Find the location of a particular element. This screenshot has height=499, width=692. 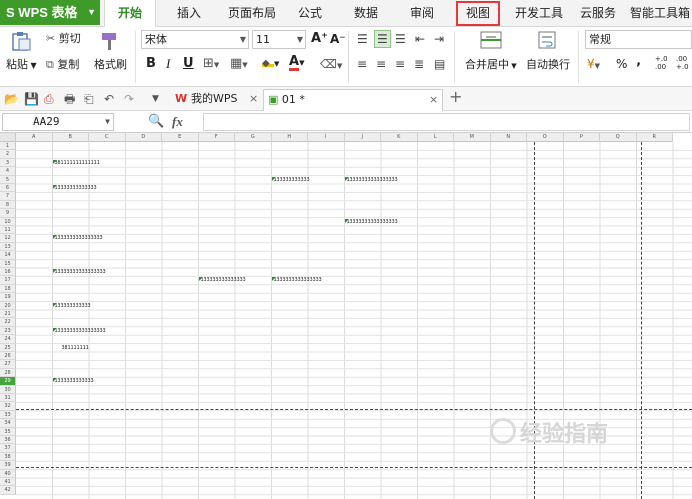

row-header-29: 29 is located at coordinates (8, 381).